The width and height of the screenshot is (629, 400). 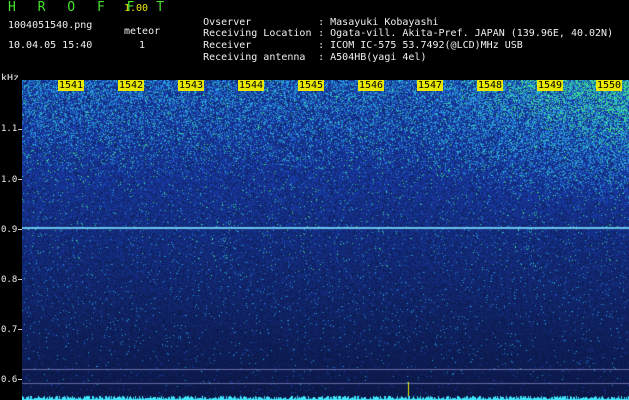 I want to click on time-marker: 1542, so click(x=131, y=85).